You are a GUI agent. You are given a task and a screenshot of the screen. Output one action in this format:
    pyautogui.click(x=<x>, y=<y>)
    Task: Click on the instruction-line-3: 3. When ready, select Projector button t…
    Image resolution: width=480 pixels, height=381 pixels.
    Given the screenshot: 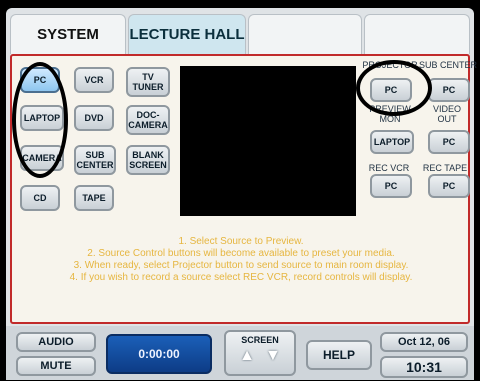 What is the action you would take?
    pyautogui.click(x=241, y=265)
    